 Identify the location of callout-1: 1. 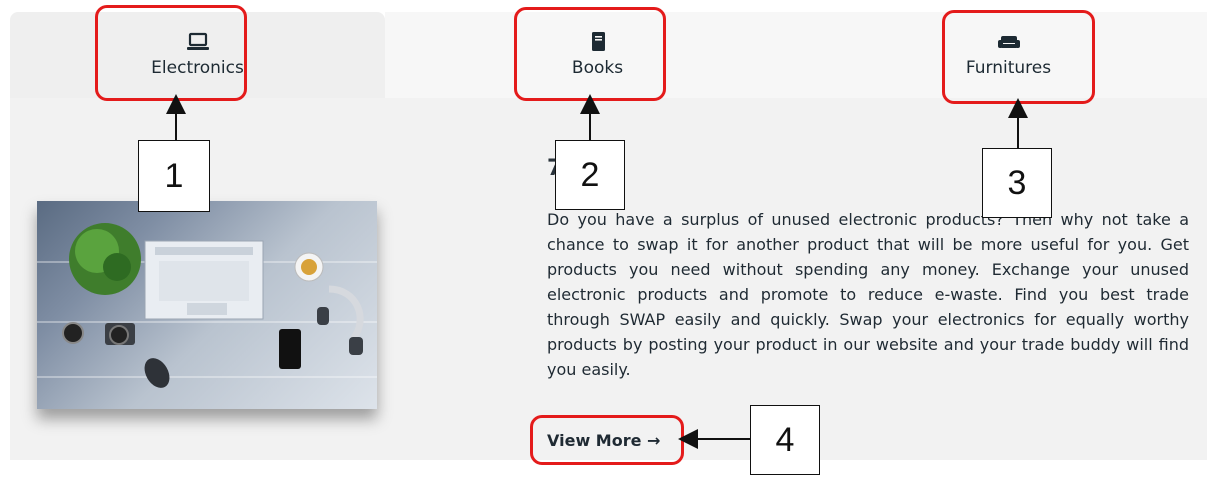
(174, 176).